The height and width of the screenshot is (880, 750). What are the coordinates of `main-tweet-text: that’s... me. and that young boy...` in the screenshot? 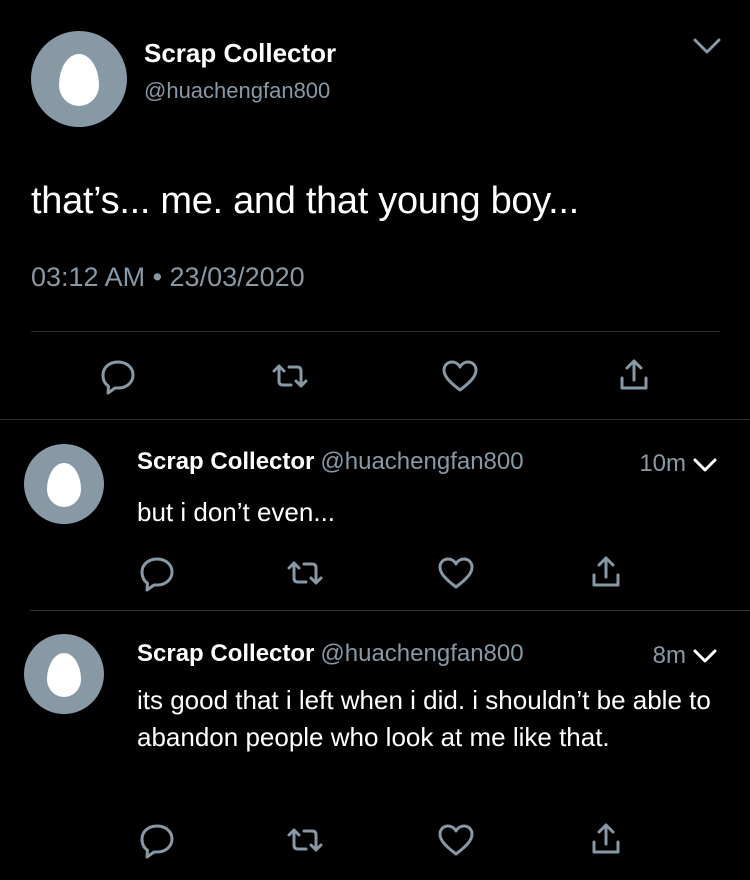 It's located at (305, 201).